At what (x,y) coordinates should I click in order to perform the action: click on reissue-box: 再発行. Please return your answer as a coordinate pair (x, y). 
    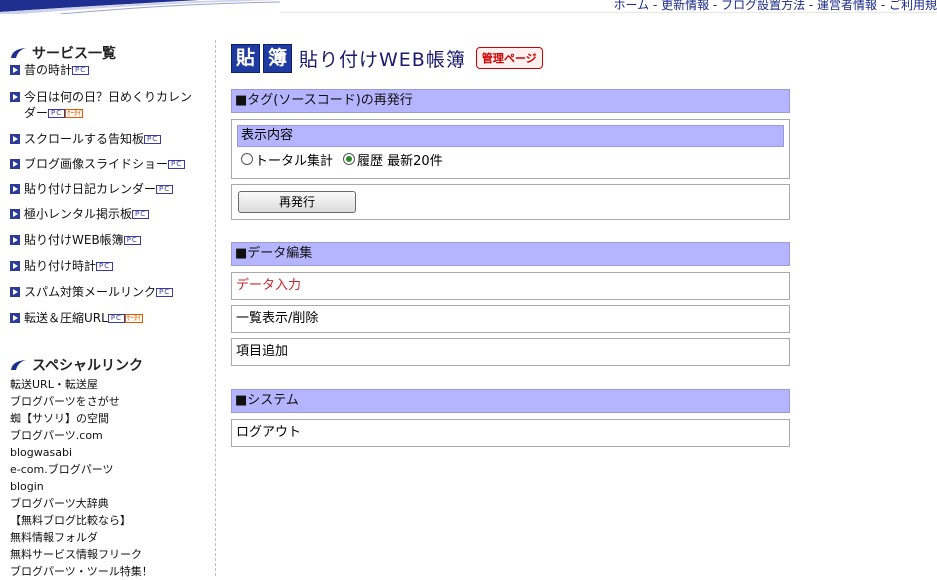
    Looking at the image, I should click on (510, 202).